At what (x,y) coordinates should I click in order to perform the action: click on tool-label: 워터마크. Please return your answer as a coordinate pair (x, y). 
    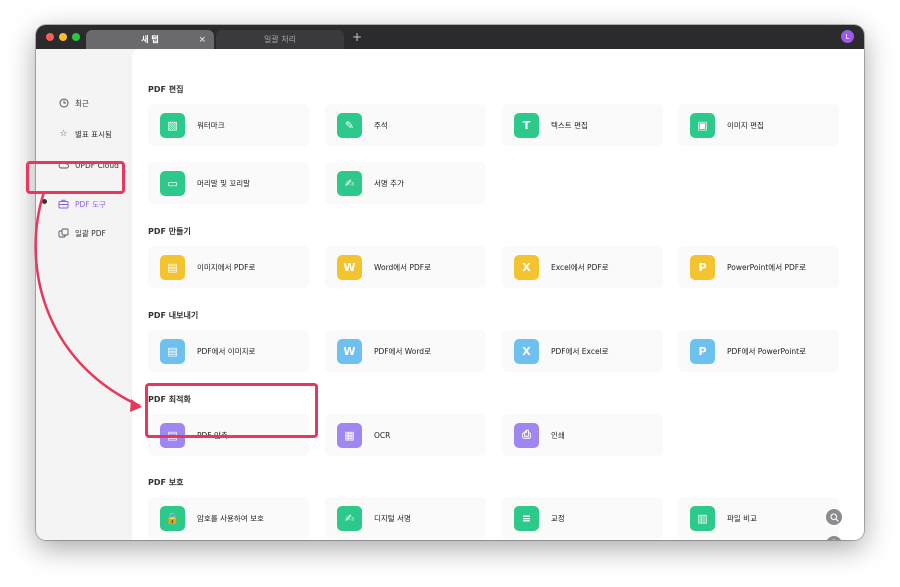
    Looking at the image, I should click on (211, 125).